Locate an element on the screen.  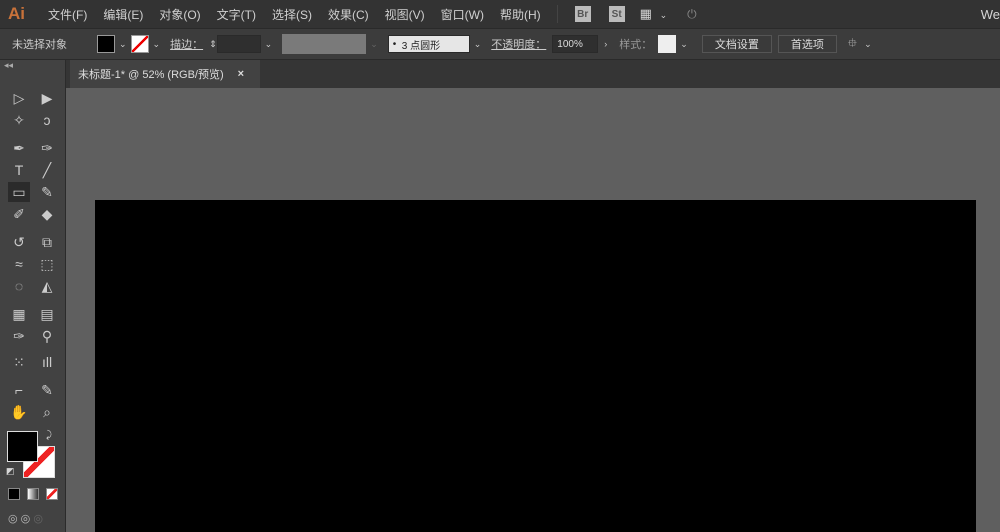
app-logo: Ai is located at coordinates (16, 13).